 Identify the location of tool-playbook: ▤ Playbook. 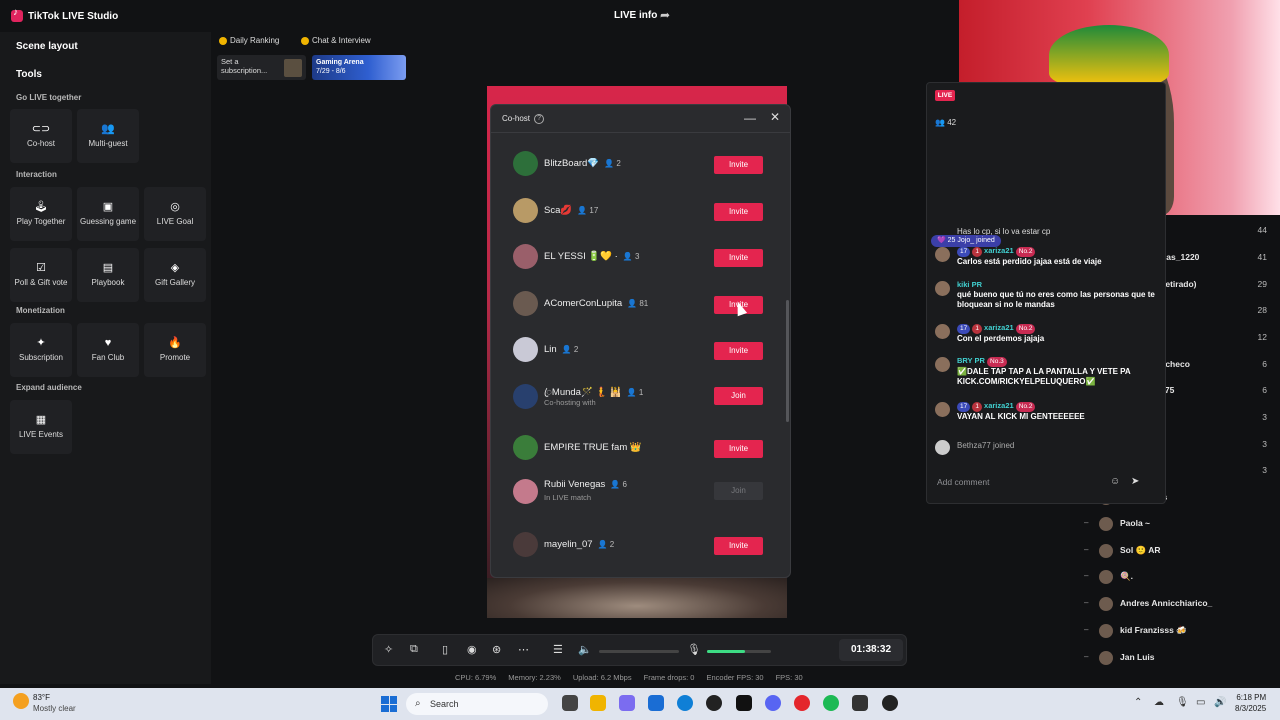
(108, 275).